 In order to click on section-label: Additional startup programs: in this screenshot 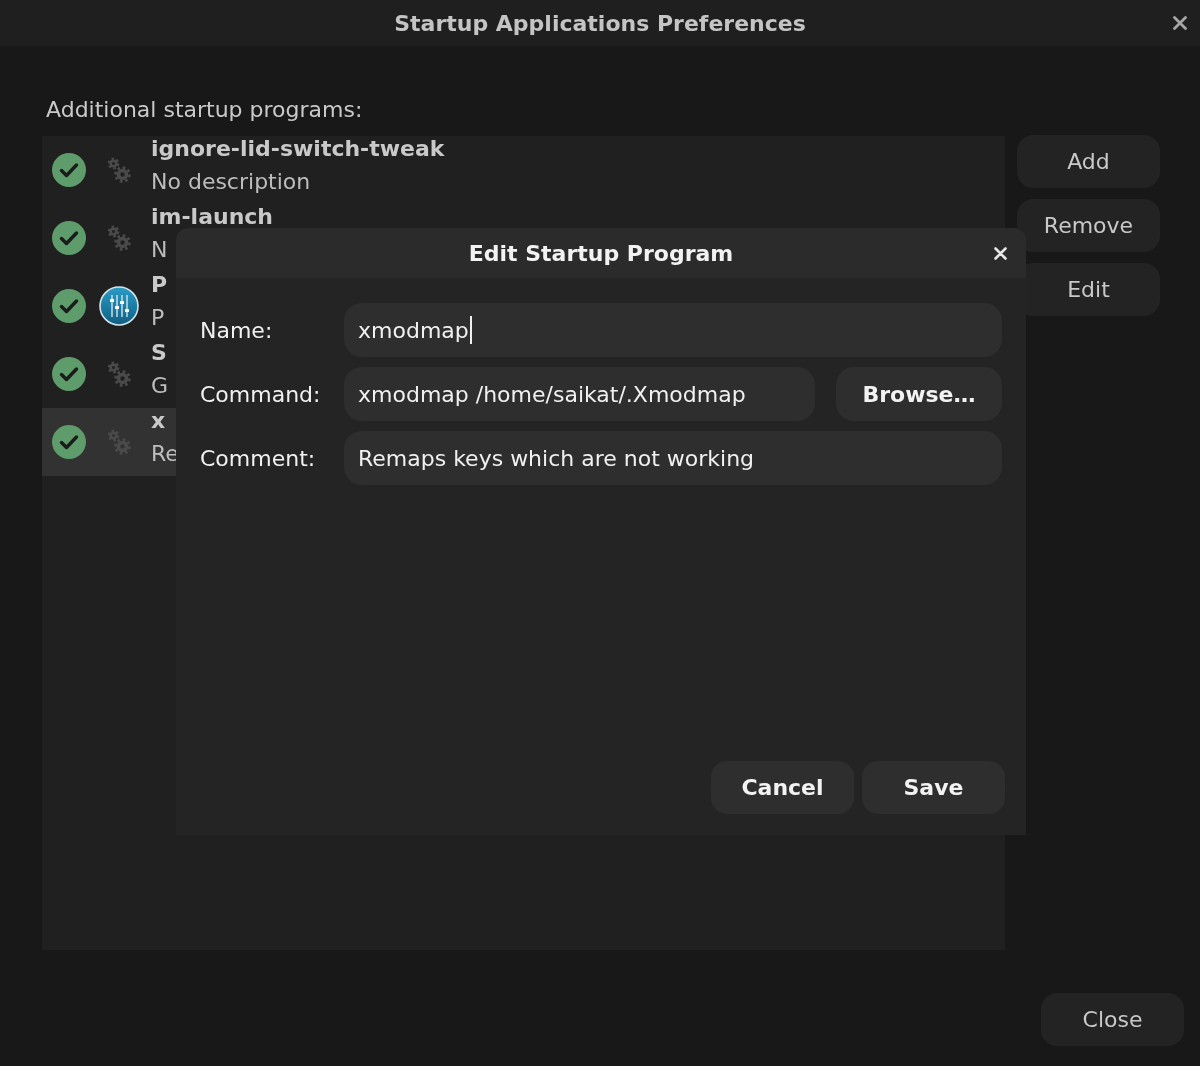, I will do `click(205, 110)`.